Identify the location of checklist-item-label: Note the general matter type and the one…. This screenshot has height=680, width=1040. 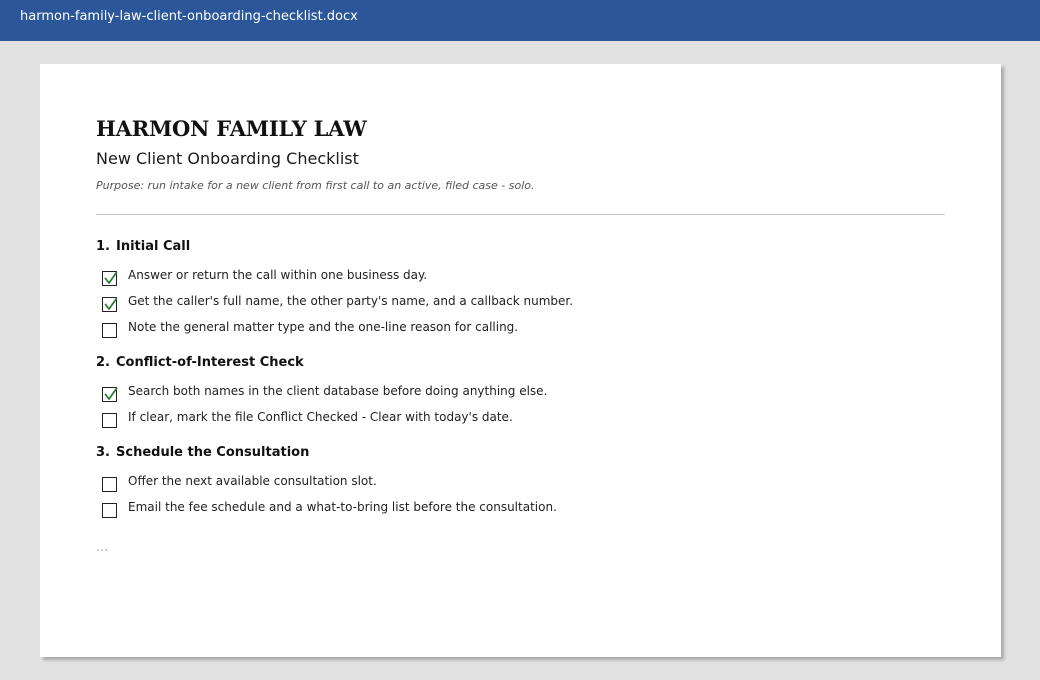
(323, 327).